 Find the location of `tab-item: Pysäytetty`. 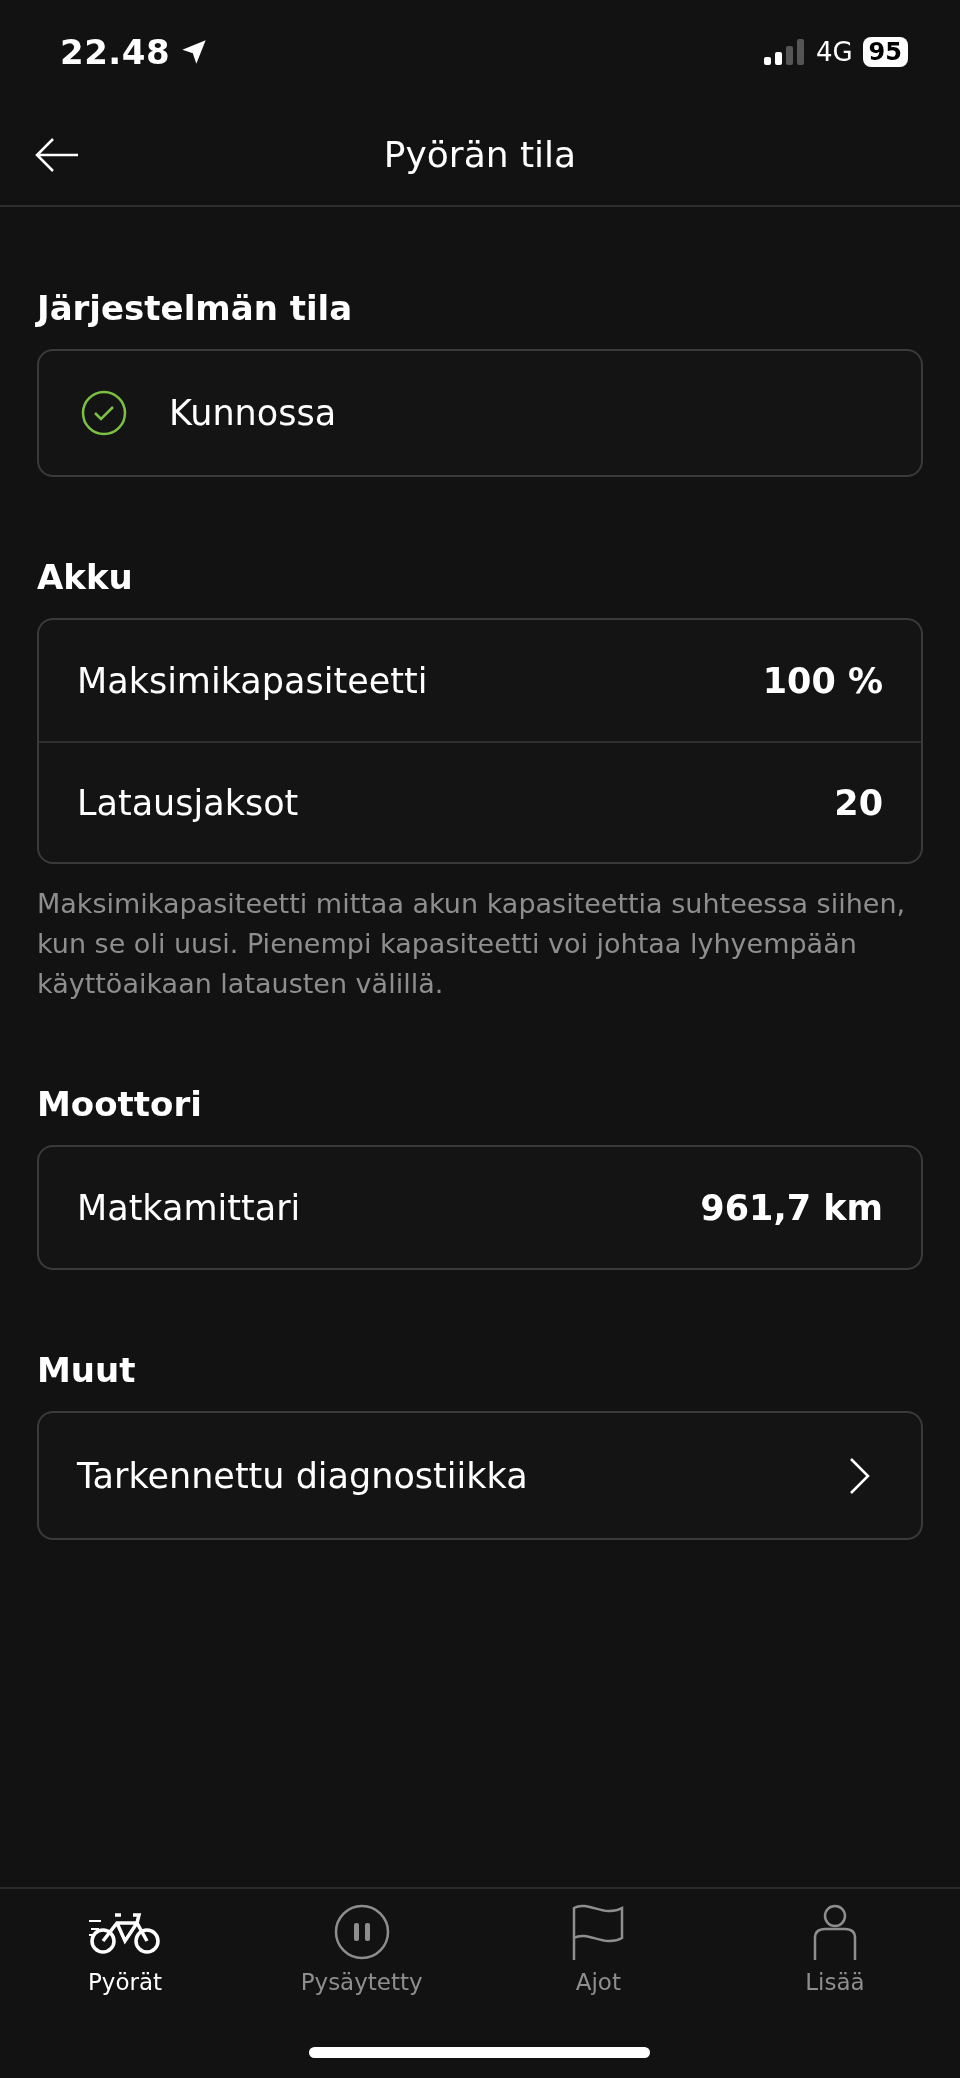

tab-item: Pysäytetty is located at coordinates (361, 1949).